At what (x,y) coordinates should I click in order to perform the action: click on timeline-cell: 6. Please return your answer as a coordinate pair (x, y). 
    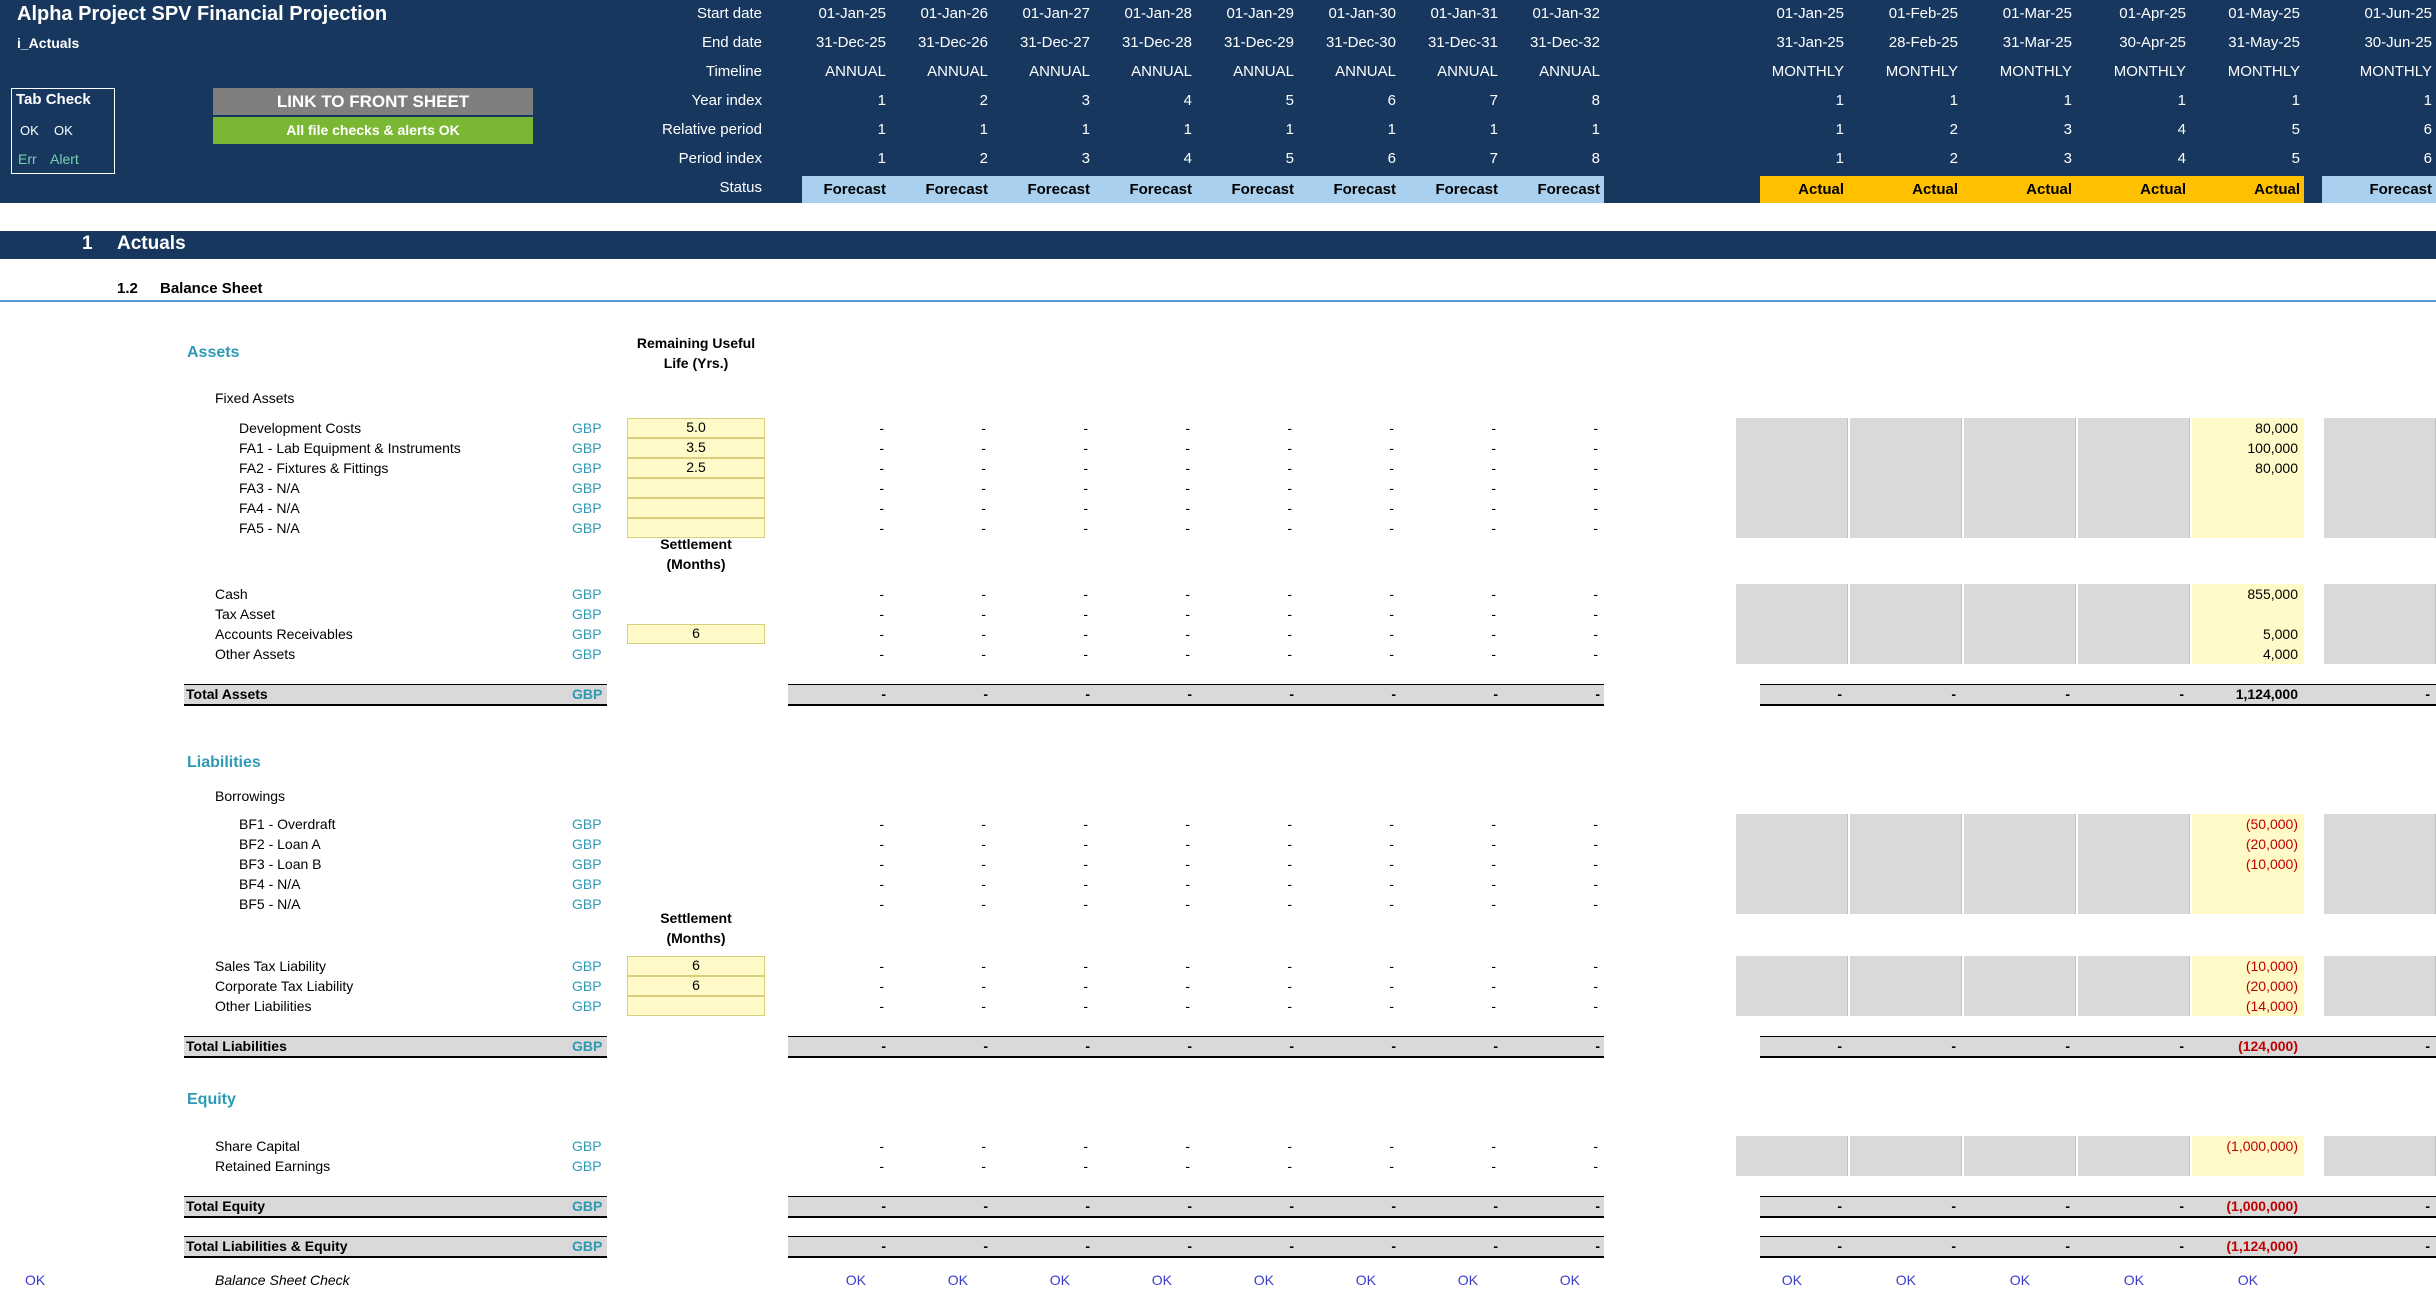
    Looking at the image, I should click on (2427, 158).